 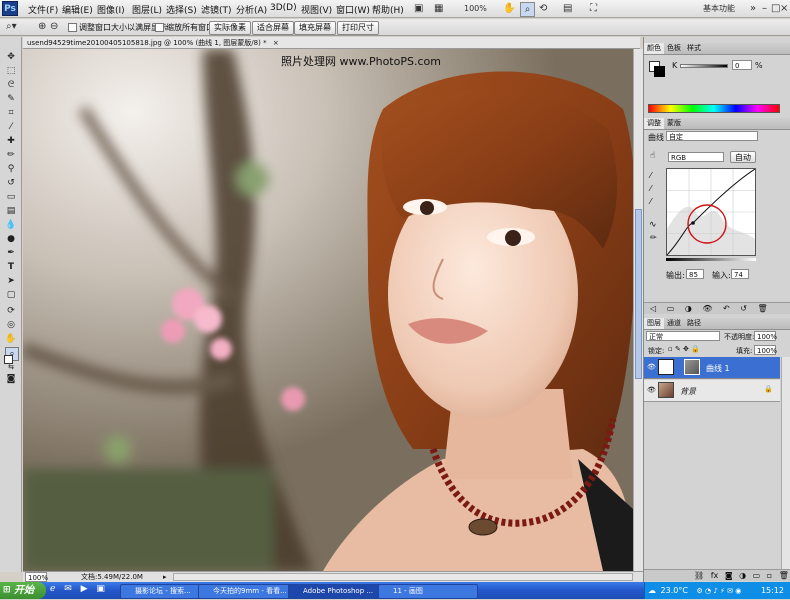 What do you see at coordinates (52, 589) in the screenshot?
I see `ie-icon: ℯ` at bounding box center [52, 589].